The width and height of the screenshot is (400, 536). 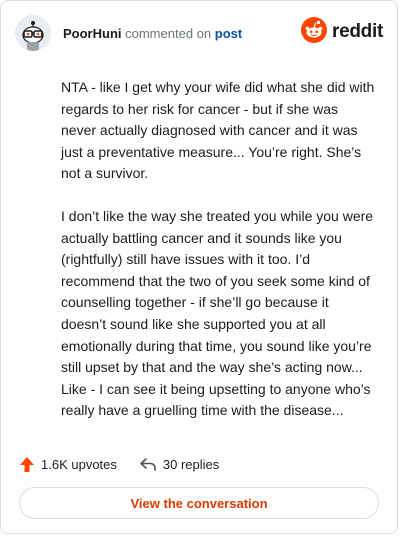 What do you see at coordinates (92, 33) in the screenshot?
I see `username-link: PoorHuni` at bounding box center [92, 33].